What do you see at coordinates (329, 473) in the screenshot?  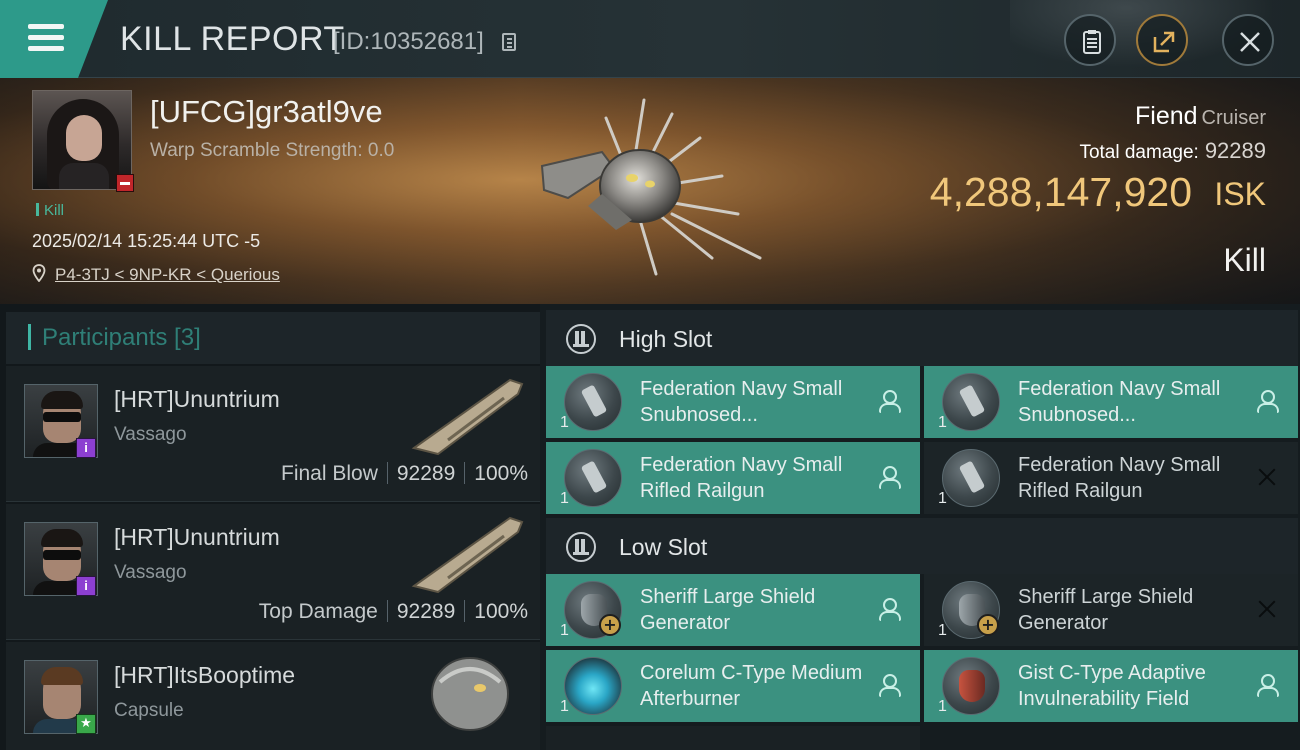 I see `participant-role: Final Blow` at bounding box center [329, 473].